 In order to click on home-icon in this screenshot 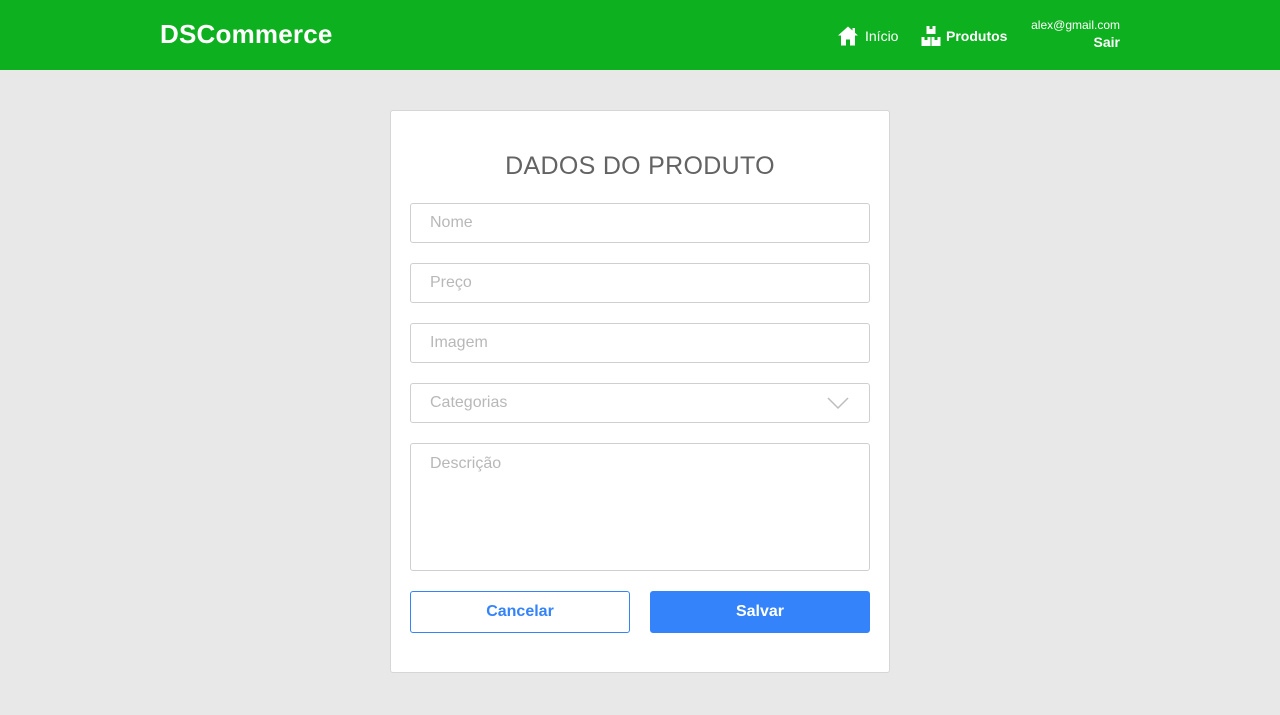, I will do `click(848, 36)`.